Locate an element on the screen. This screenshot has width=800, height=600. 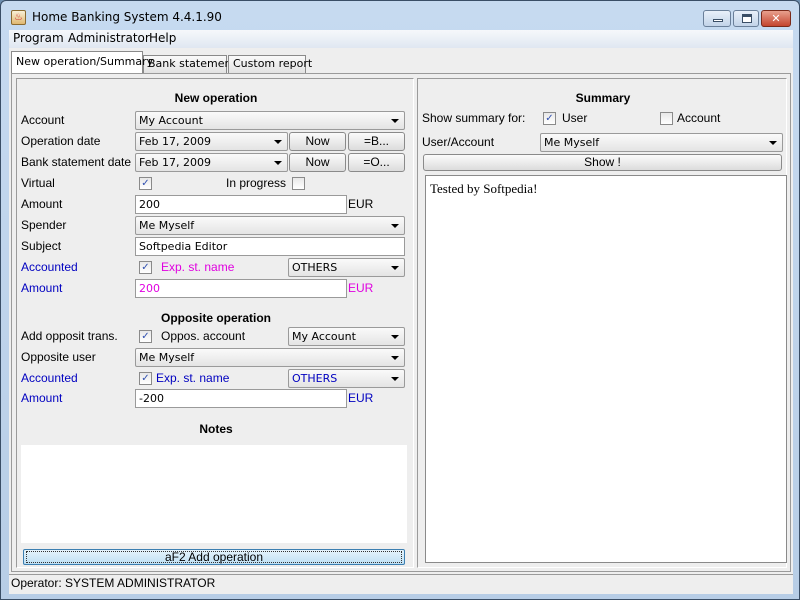
operation-date-combo: Feb 17, 2009 is located at coordinates (211, 141).